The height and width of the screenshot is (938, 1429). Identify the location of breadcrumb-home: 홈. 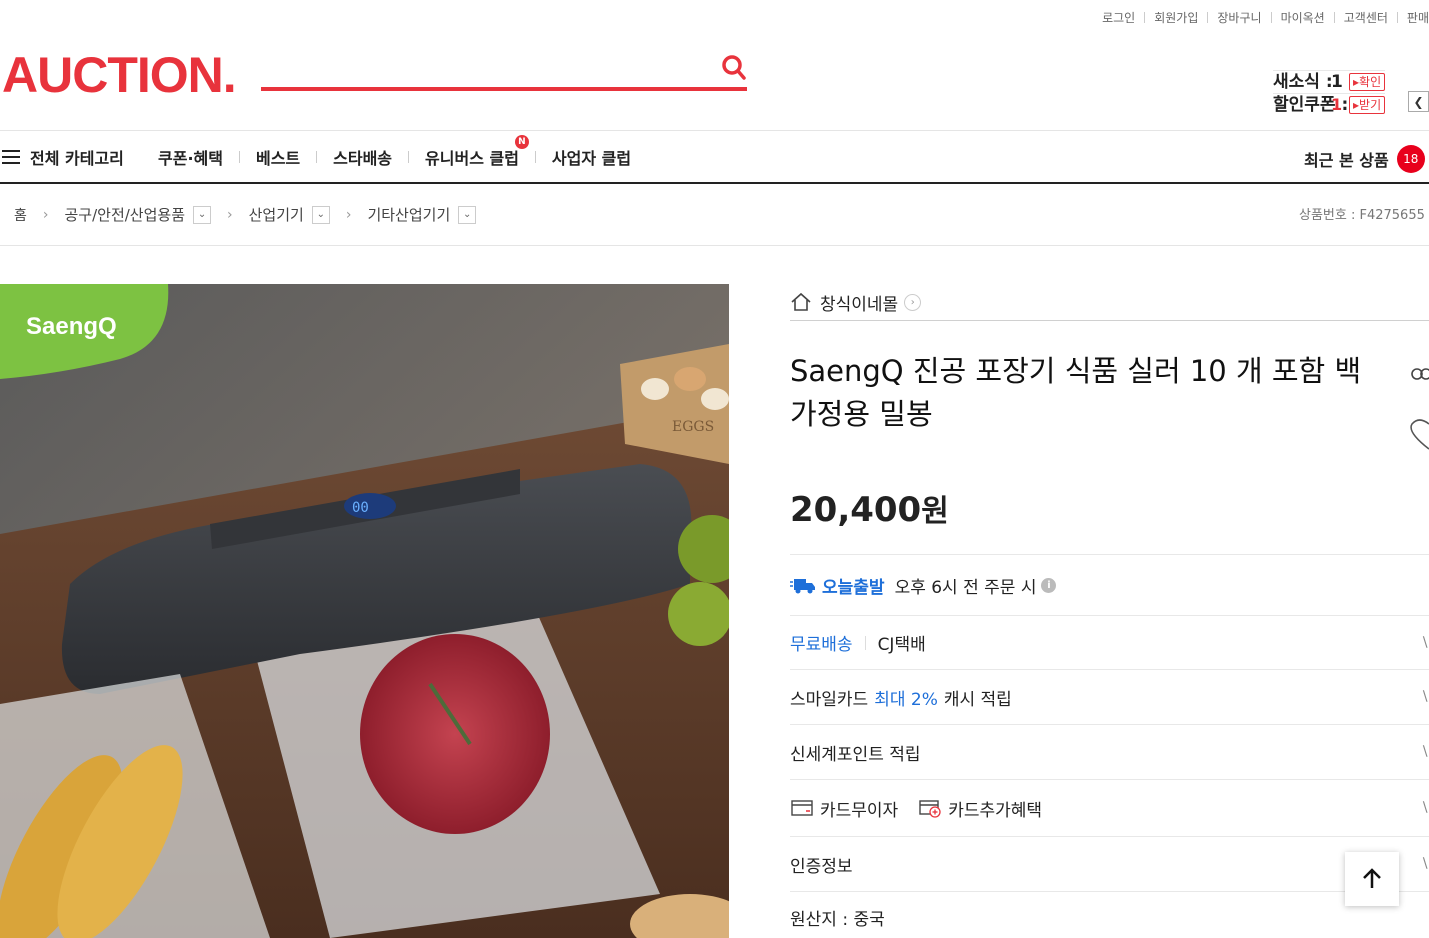
(20, 215).